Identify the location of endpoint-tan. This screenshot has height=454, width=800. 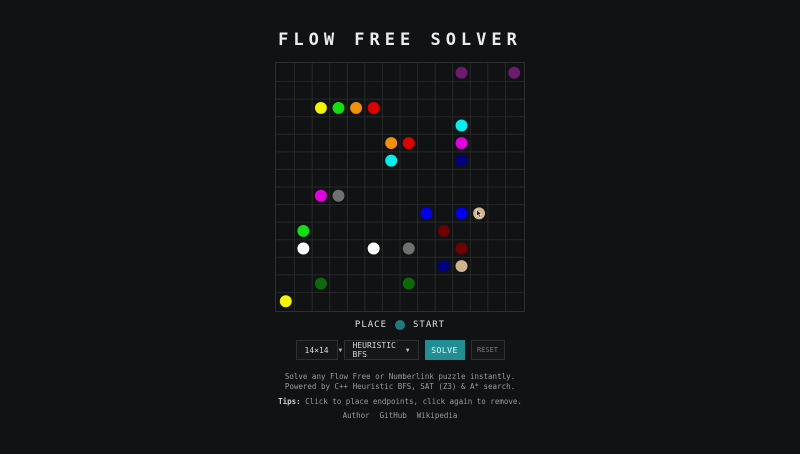
(461, 266).